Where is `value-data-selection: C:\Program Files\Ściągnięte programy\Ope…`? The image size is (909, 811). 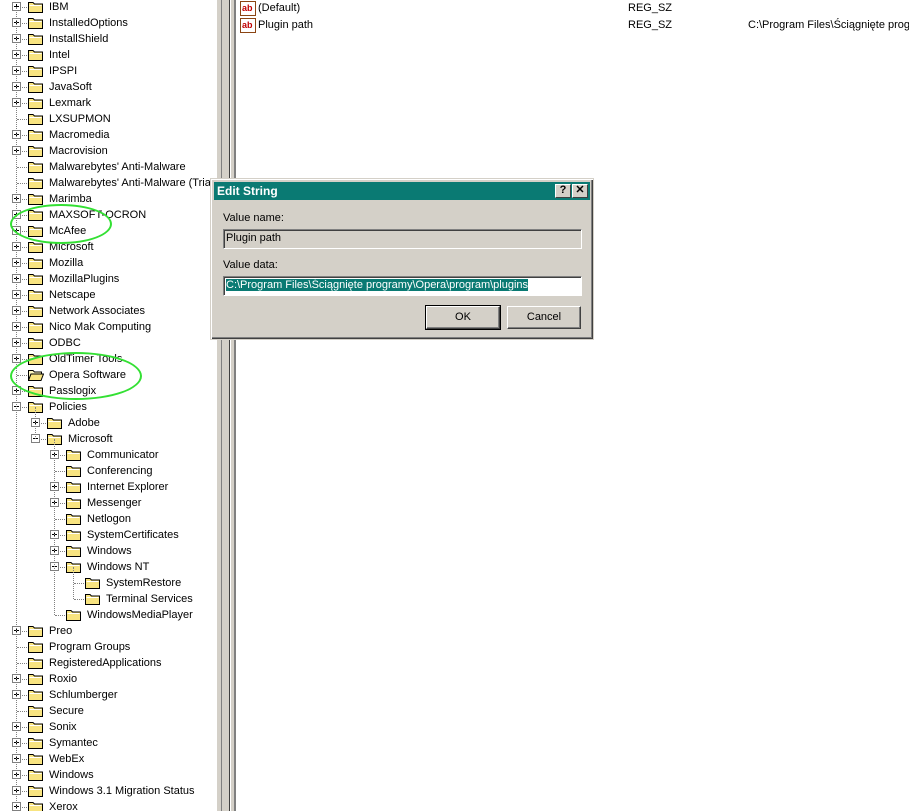 value-data-selection: C:\Program Files\Ściągnięte programy\Ope… is located at coordinates (377, 285).